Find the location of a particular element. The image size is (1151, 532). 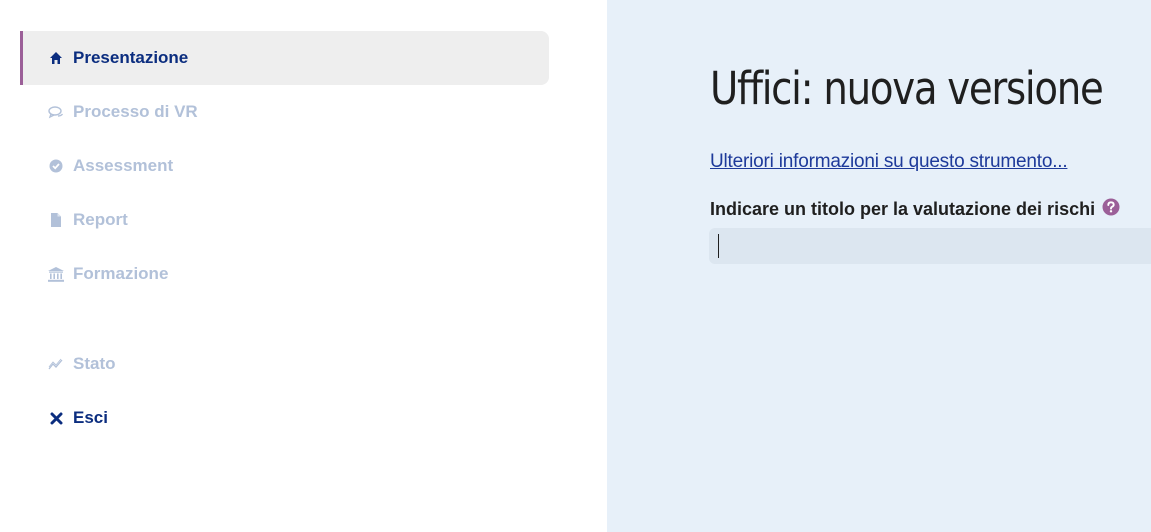

check-circle-icon is located at coordinates (56, 166).